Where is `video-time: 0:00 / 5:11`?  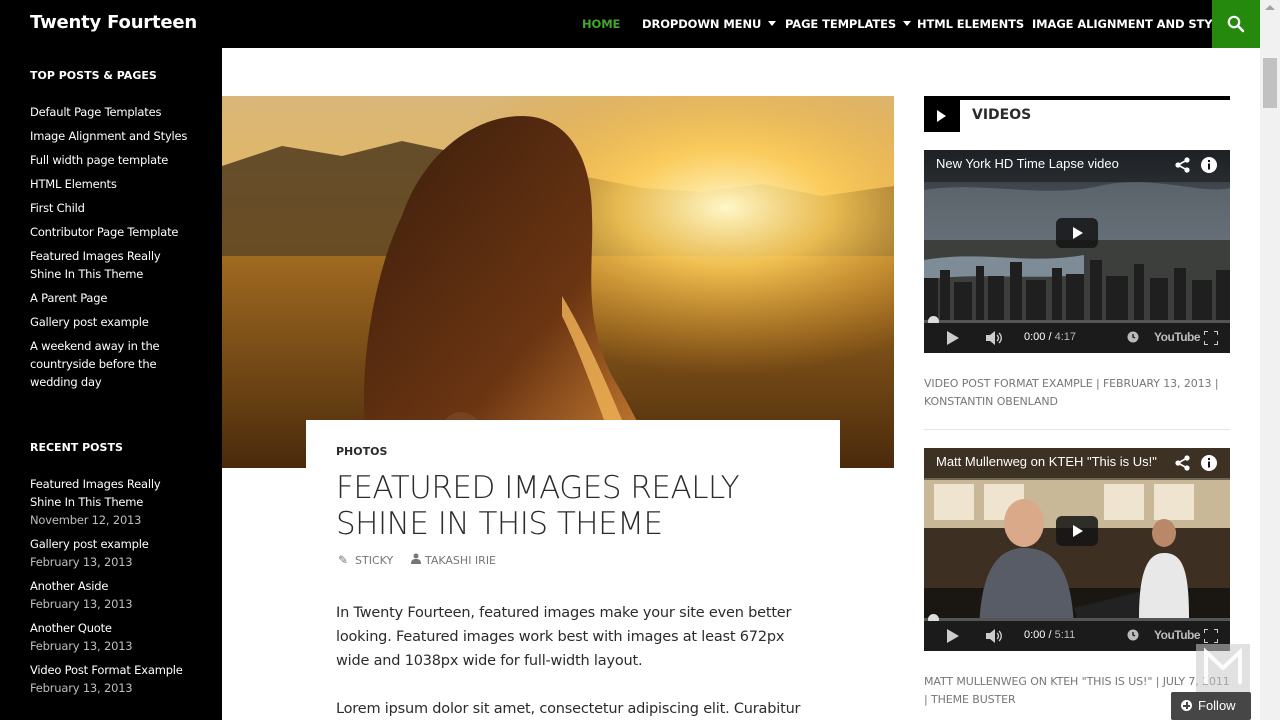 video-time: 0:00 / 5:11 is located at coordinates (1050, 635).